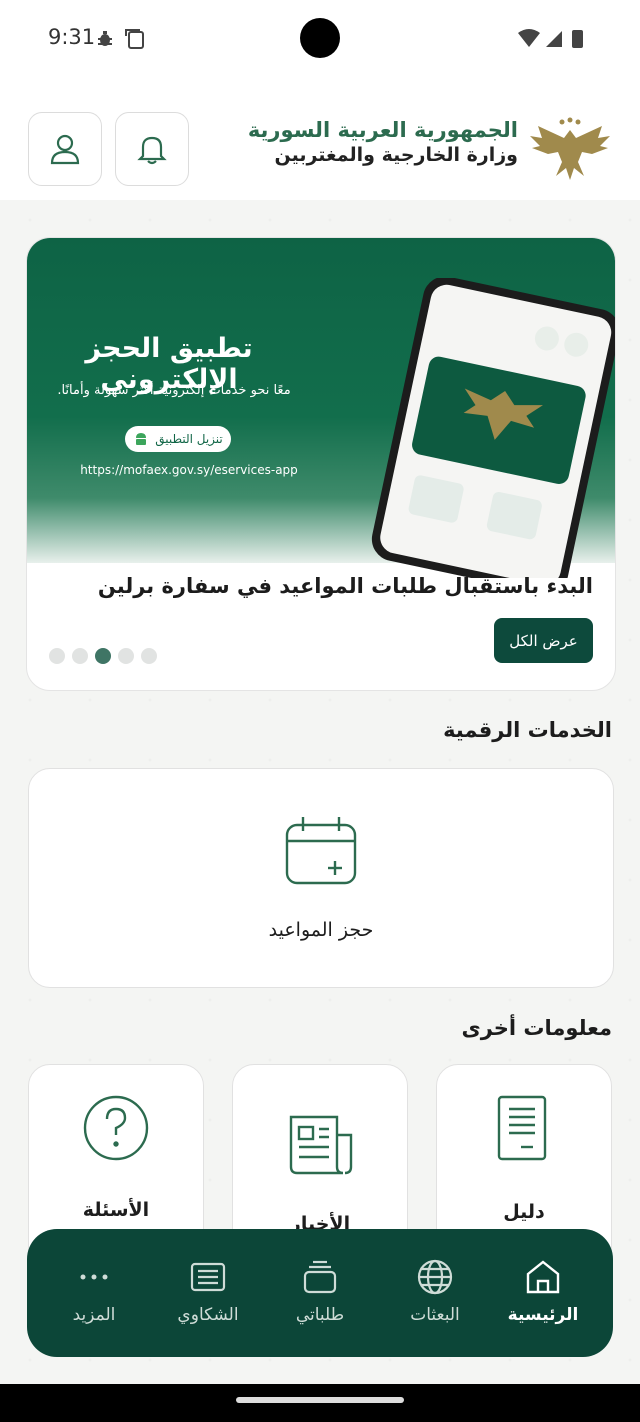 The image size is (640, 1422). I want to click on list-icon, so click(208, 1277).